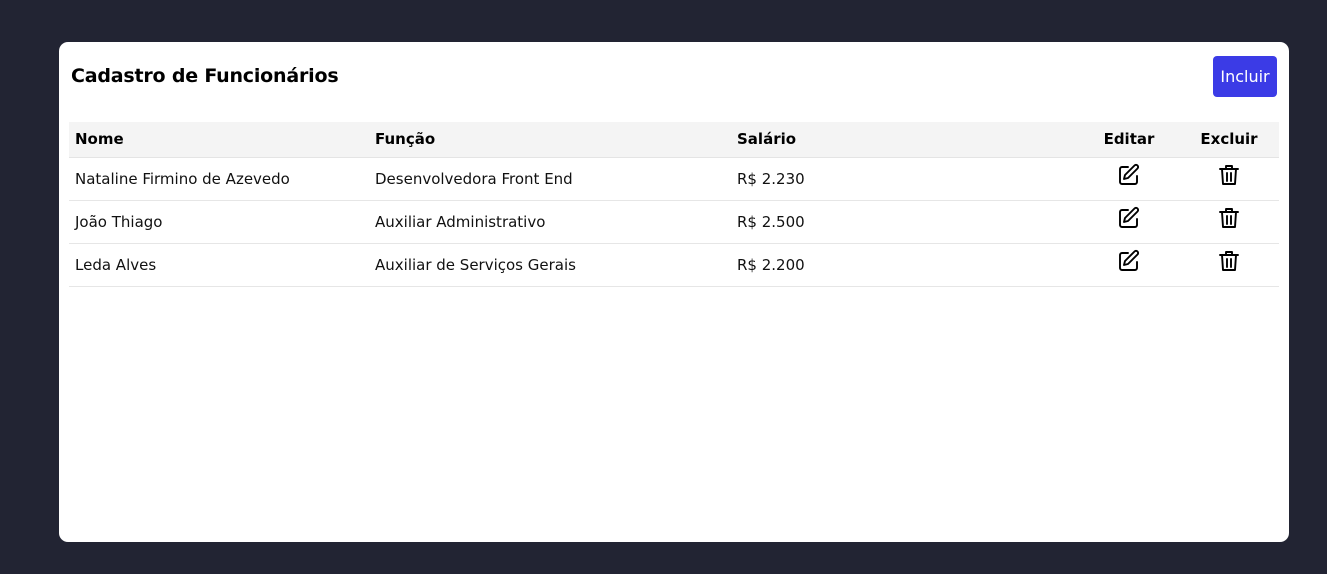 The image size is (1327, 574). Describe the element at coordinates (1245, 76) in the screenshot. I see `add-employee-button: Incluir` at that location.